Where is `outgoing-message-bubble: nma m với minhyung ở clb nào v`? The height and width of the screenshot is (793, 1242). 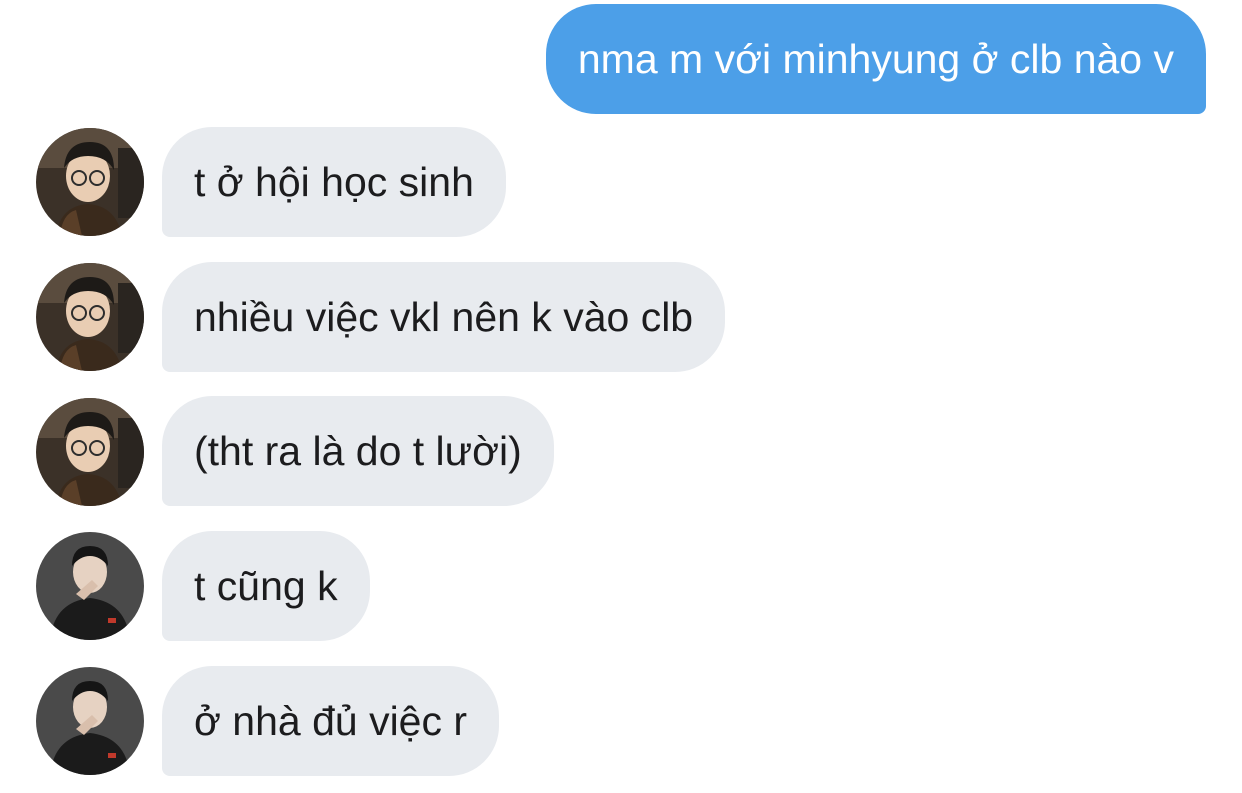
outgoing-message-bubble: nma m với minhyung ở clb nào v is located at coordinates (875, 59).